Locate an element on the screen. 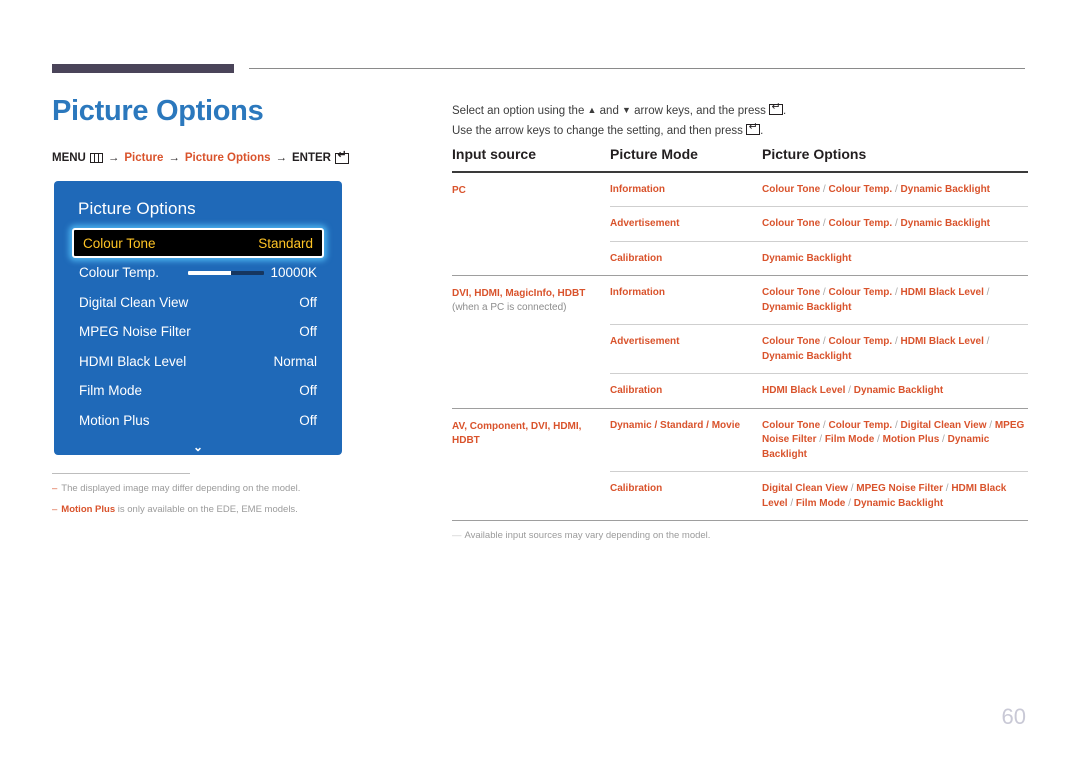  osd-row-colour-temp: Colour Temp. 10000K is located at coordinates (198, 273).